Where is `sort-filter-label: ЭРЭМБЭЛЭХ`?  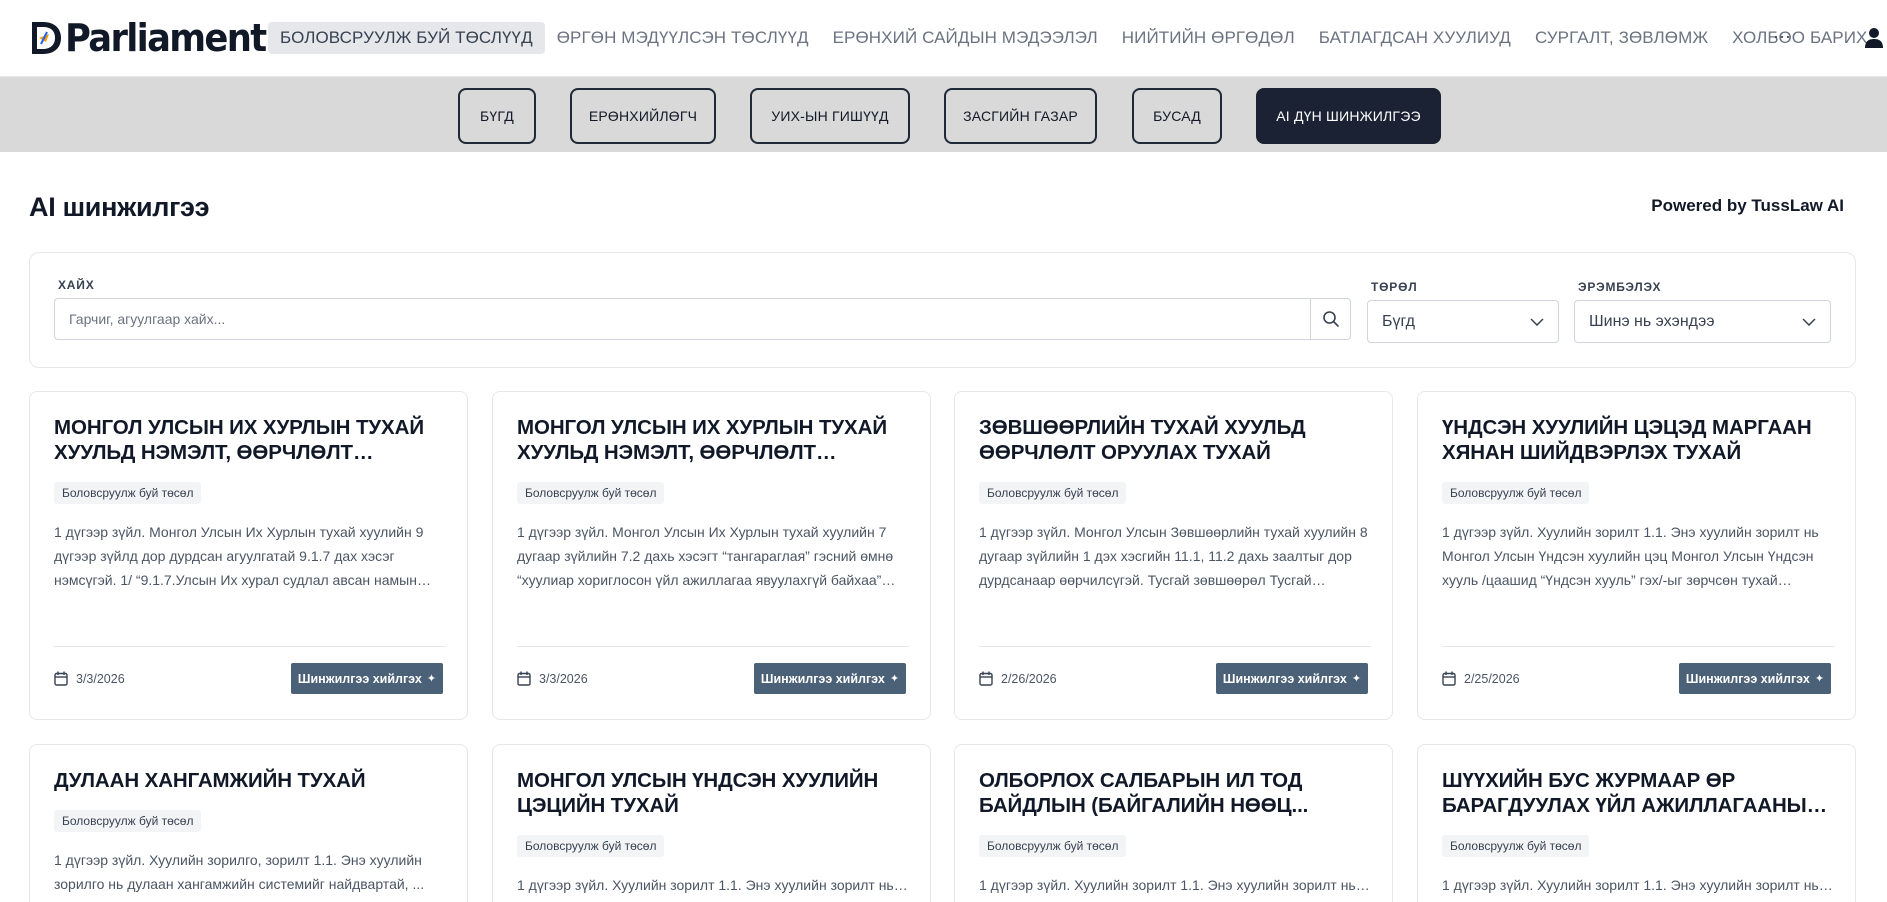 sort-filter-label: ЭРЭМБЭЛЭХ is located at coordinates (1620, 287).